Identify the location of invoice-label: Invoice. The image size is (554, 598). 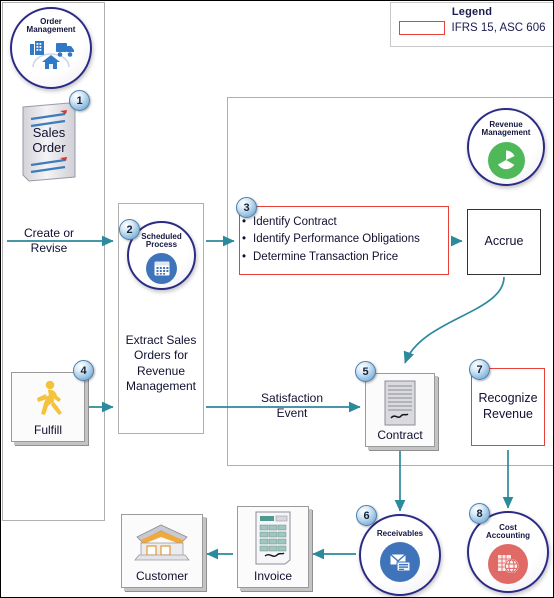
(273, 576).